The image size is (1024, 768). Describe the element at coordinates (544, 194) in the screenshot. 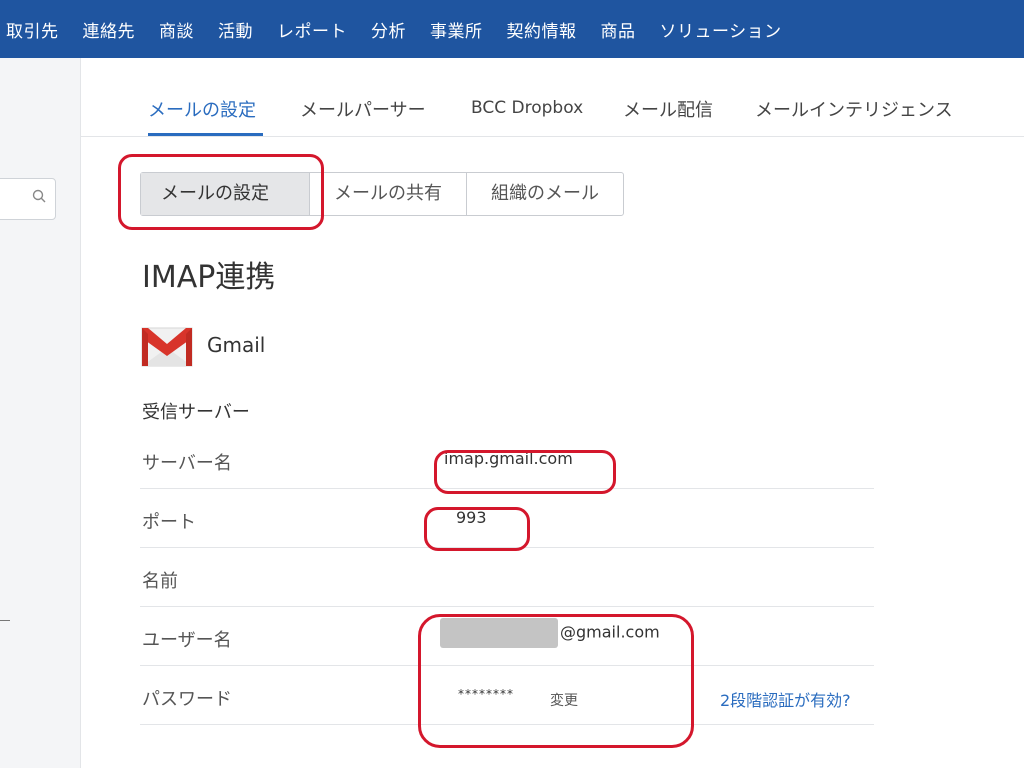

I see `segment-org-mail: 組織のメール` at that location.